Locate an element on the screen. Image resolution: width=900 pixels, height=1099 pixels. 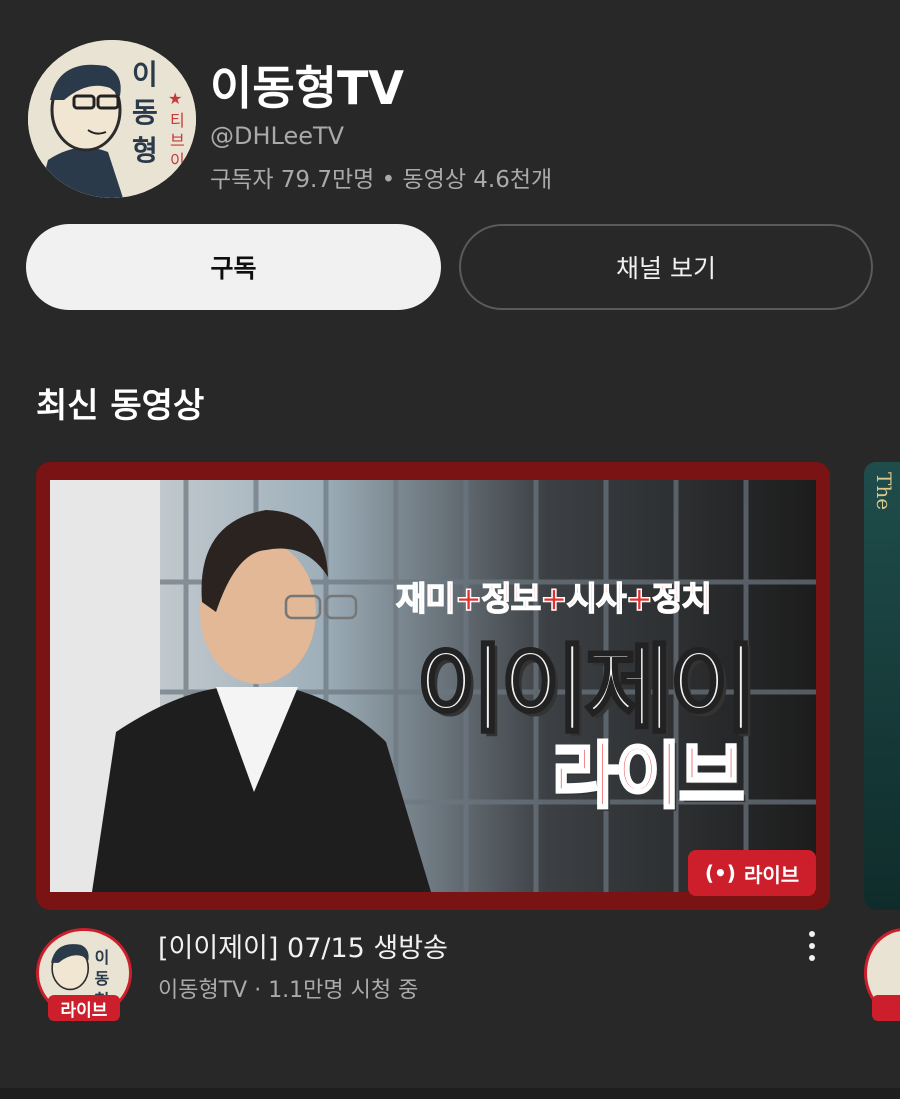
next-video-thumbnail: The is located at coordinates (882, 686).